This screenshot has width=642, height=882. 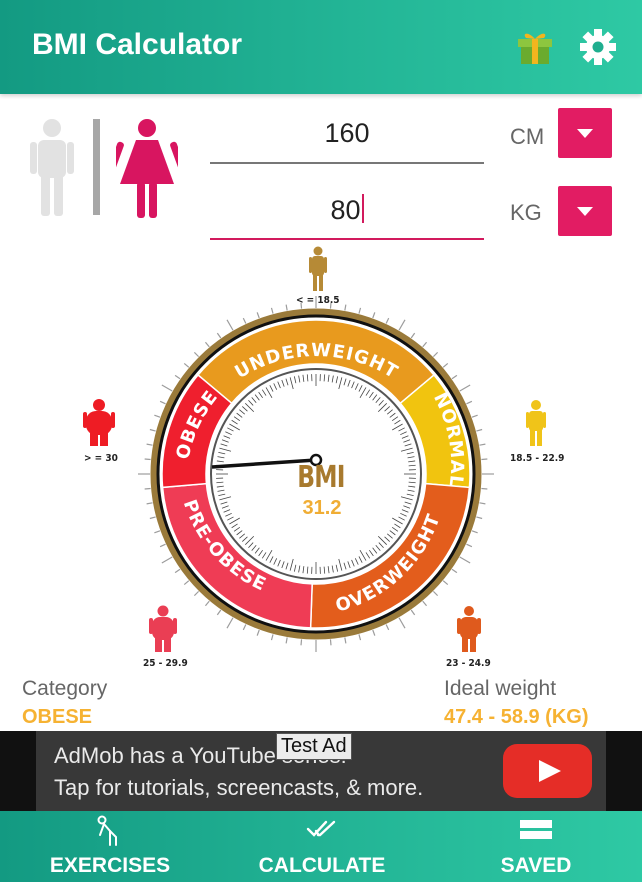 I want to click on test-ad-badge: Test Ad, so click(x=314, y=746).